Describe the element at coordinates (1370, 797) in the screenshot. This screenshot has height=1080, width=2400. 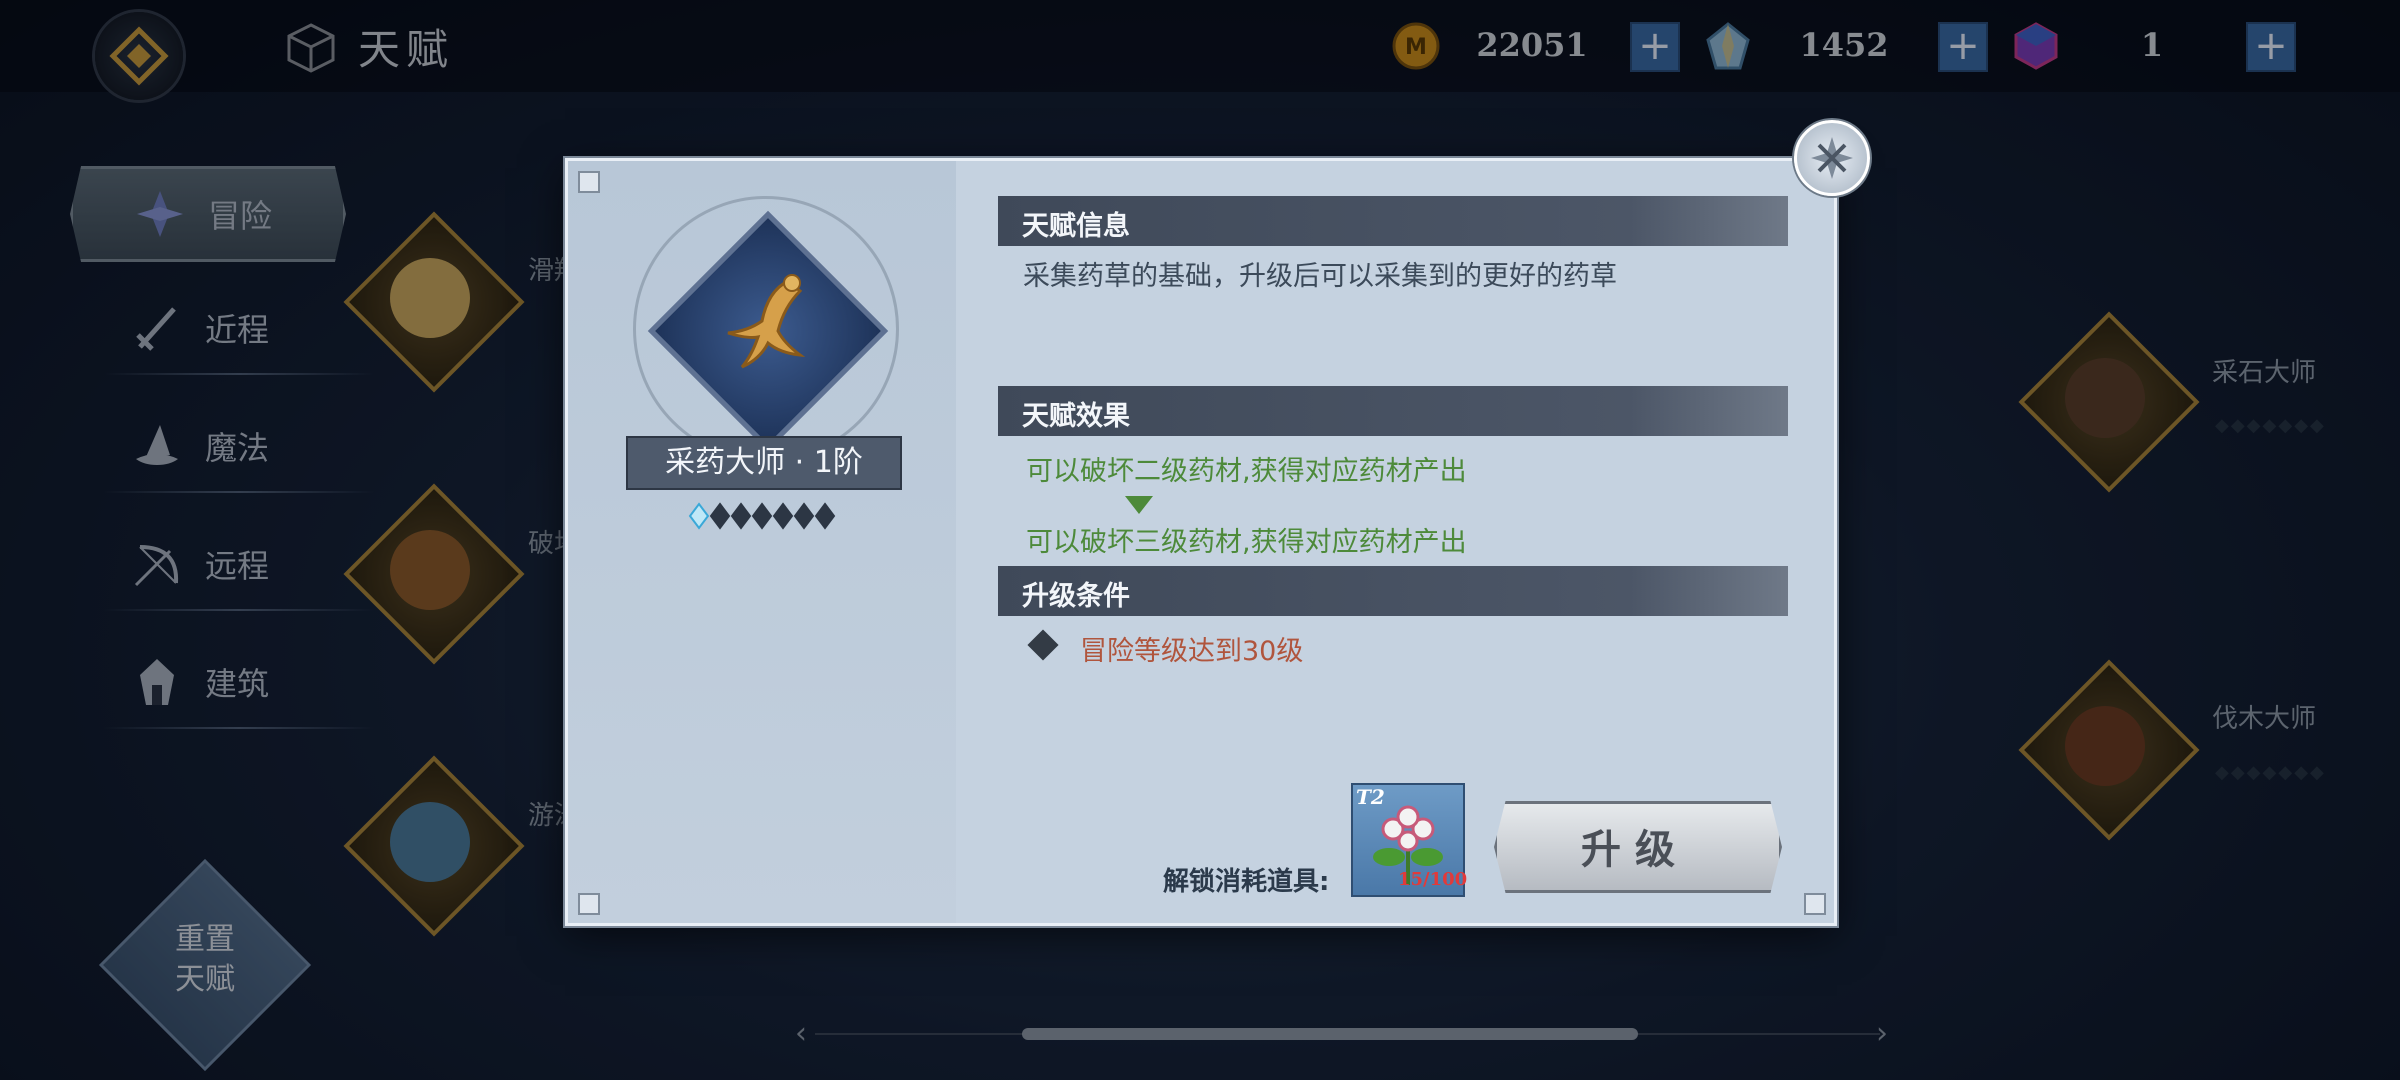
I see `item-tier: T2` at that location.